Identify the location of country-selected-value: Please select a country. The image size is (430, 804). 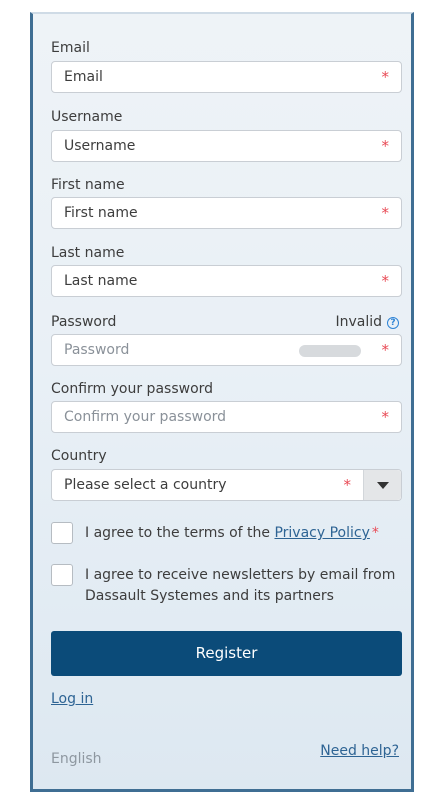
(145, 485).